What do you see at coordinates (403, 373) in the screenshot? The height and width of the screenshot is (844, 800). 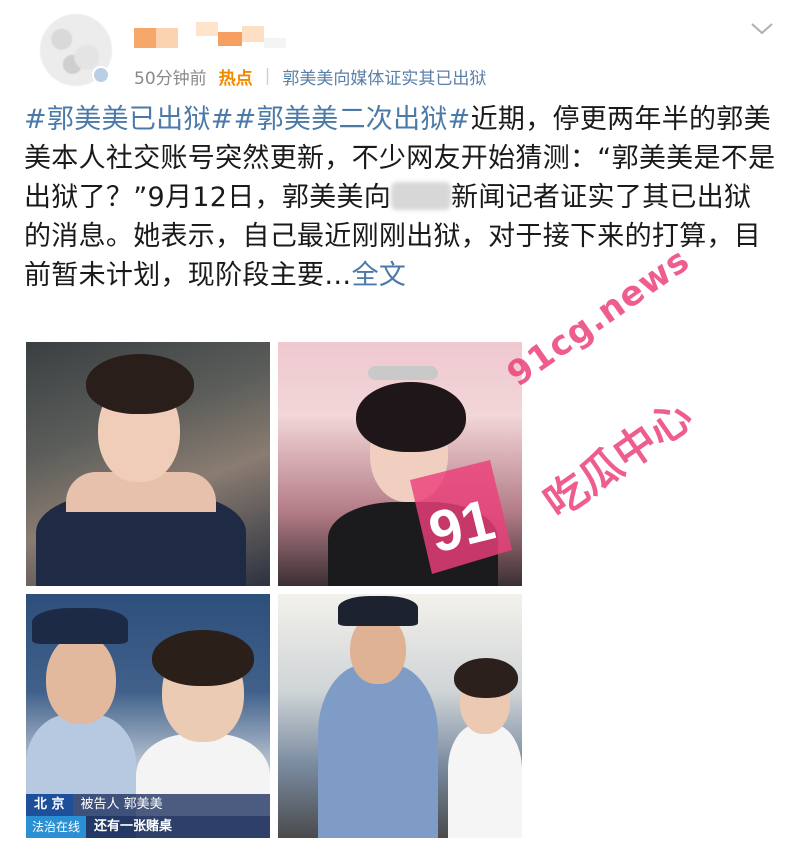 I see `sunglasses` at bounding box center [403, 373].